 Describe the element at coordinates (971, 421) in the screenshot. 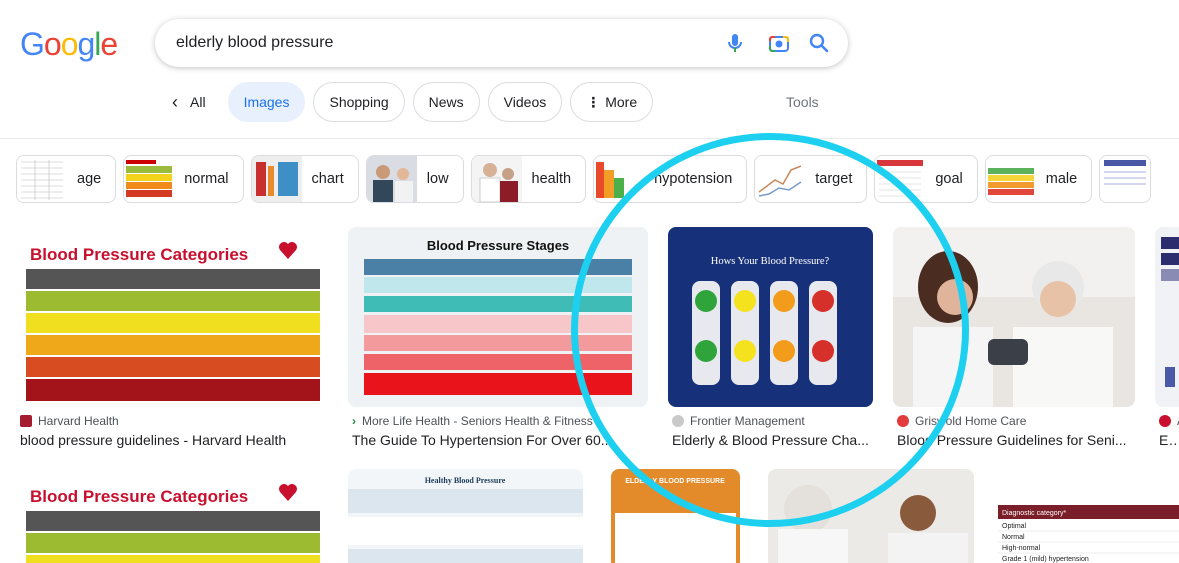

I see `result-source-name: Griswold Home Care` at that location.